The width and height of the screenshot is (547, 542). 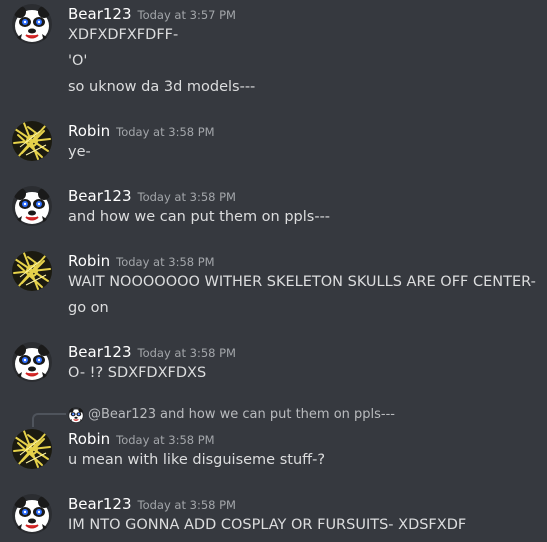 I want to click on message-text: and how we can put them on ppls---, so click(x=199, y=217).